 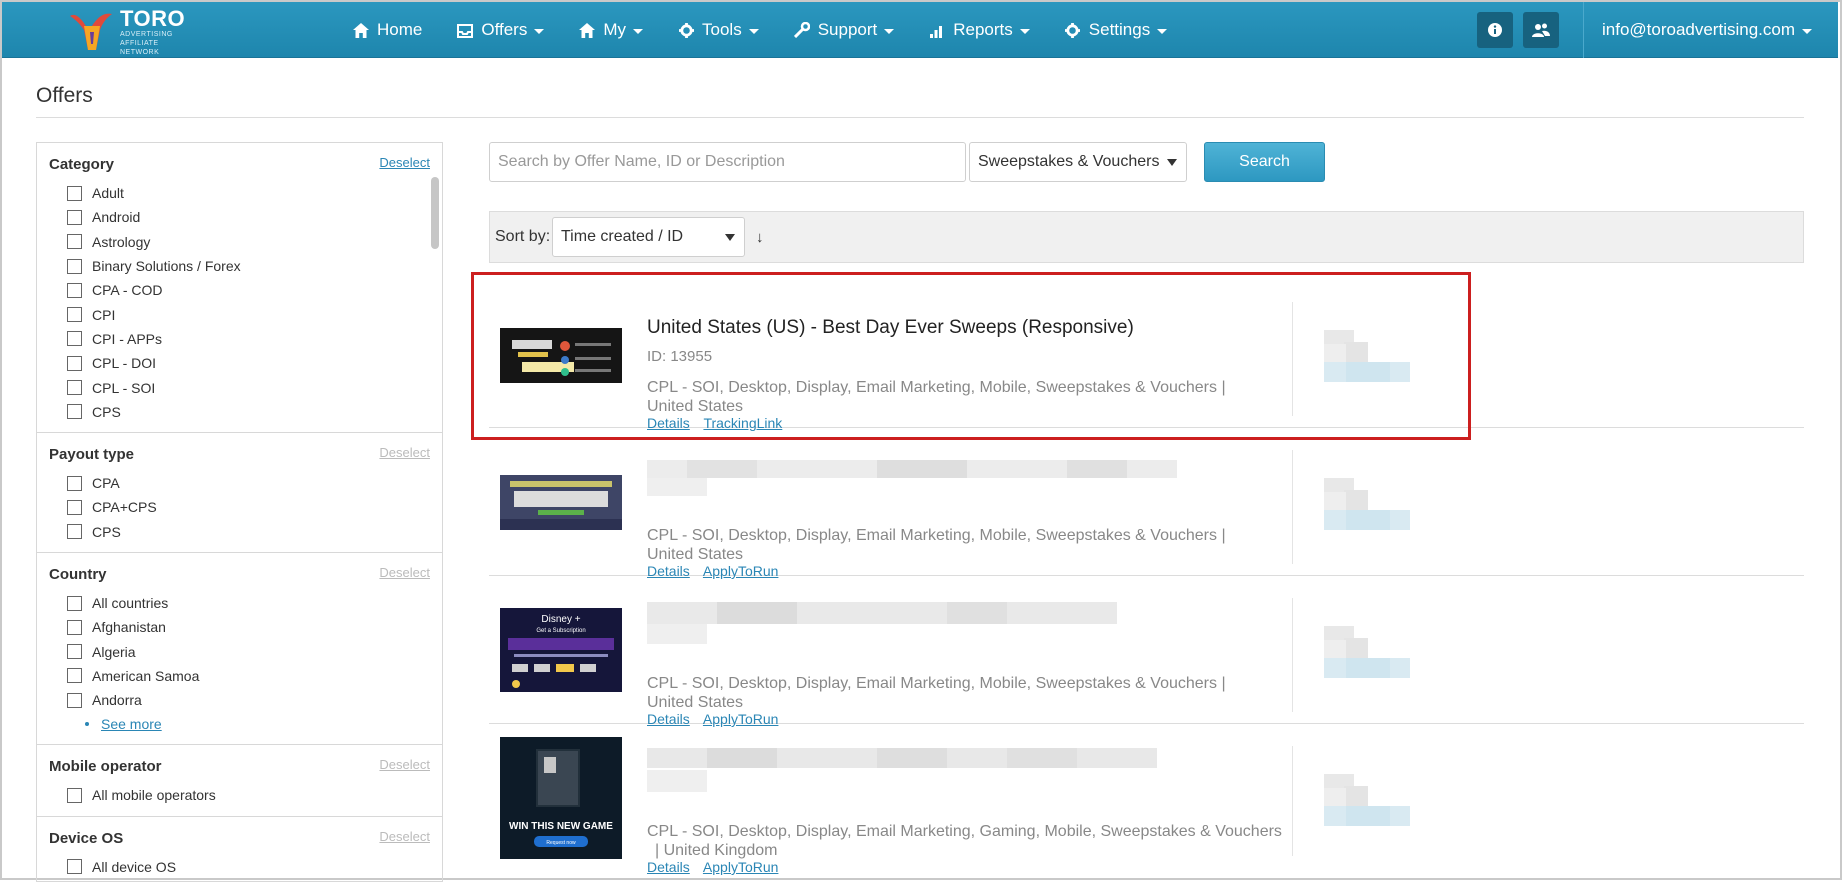 What do you see at coordinates (245, 242) in the screenshot?
I see `filter-option: Astrology` at bounding box center [245, 242].